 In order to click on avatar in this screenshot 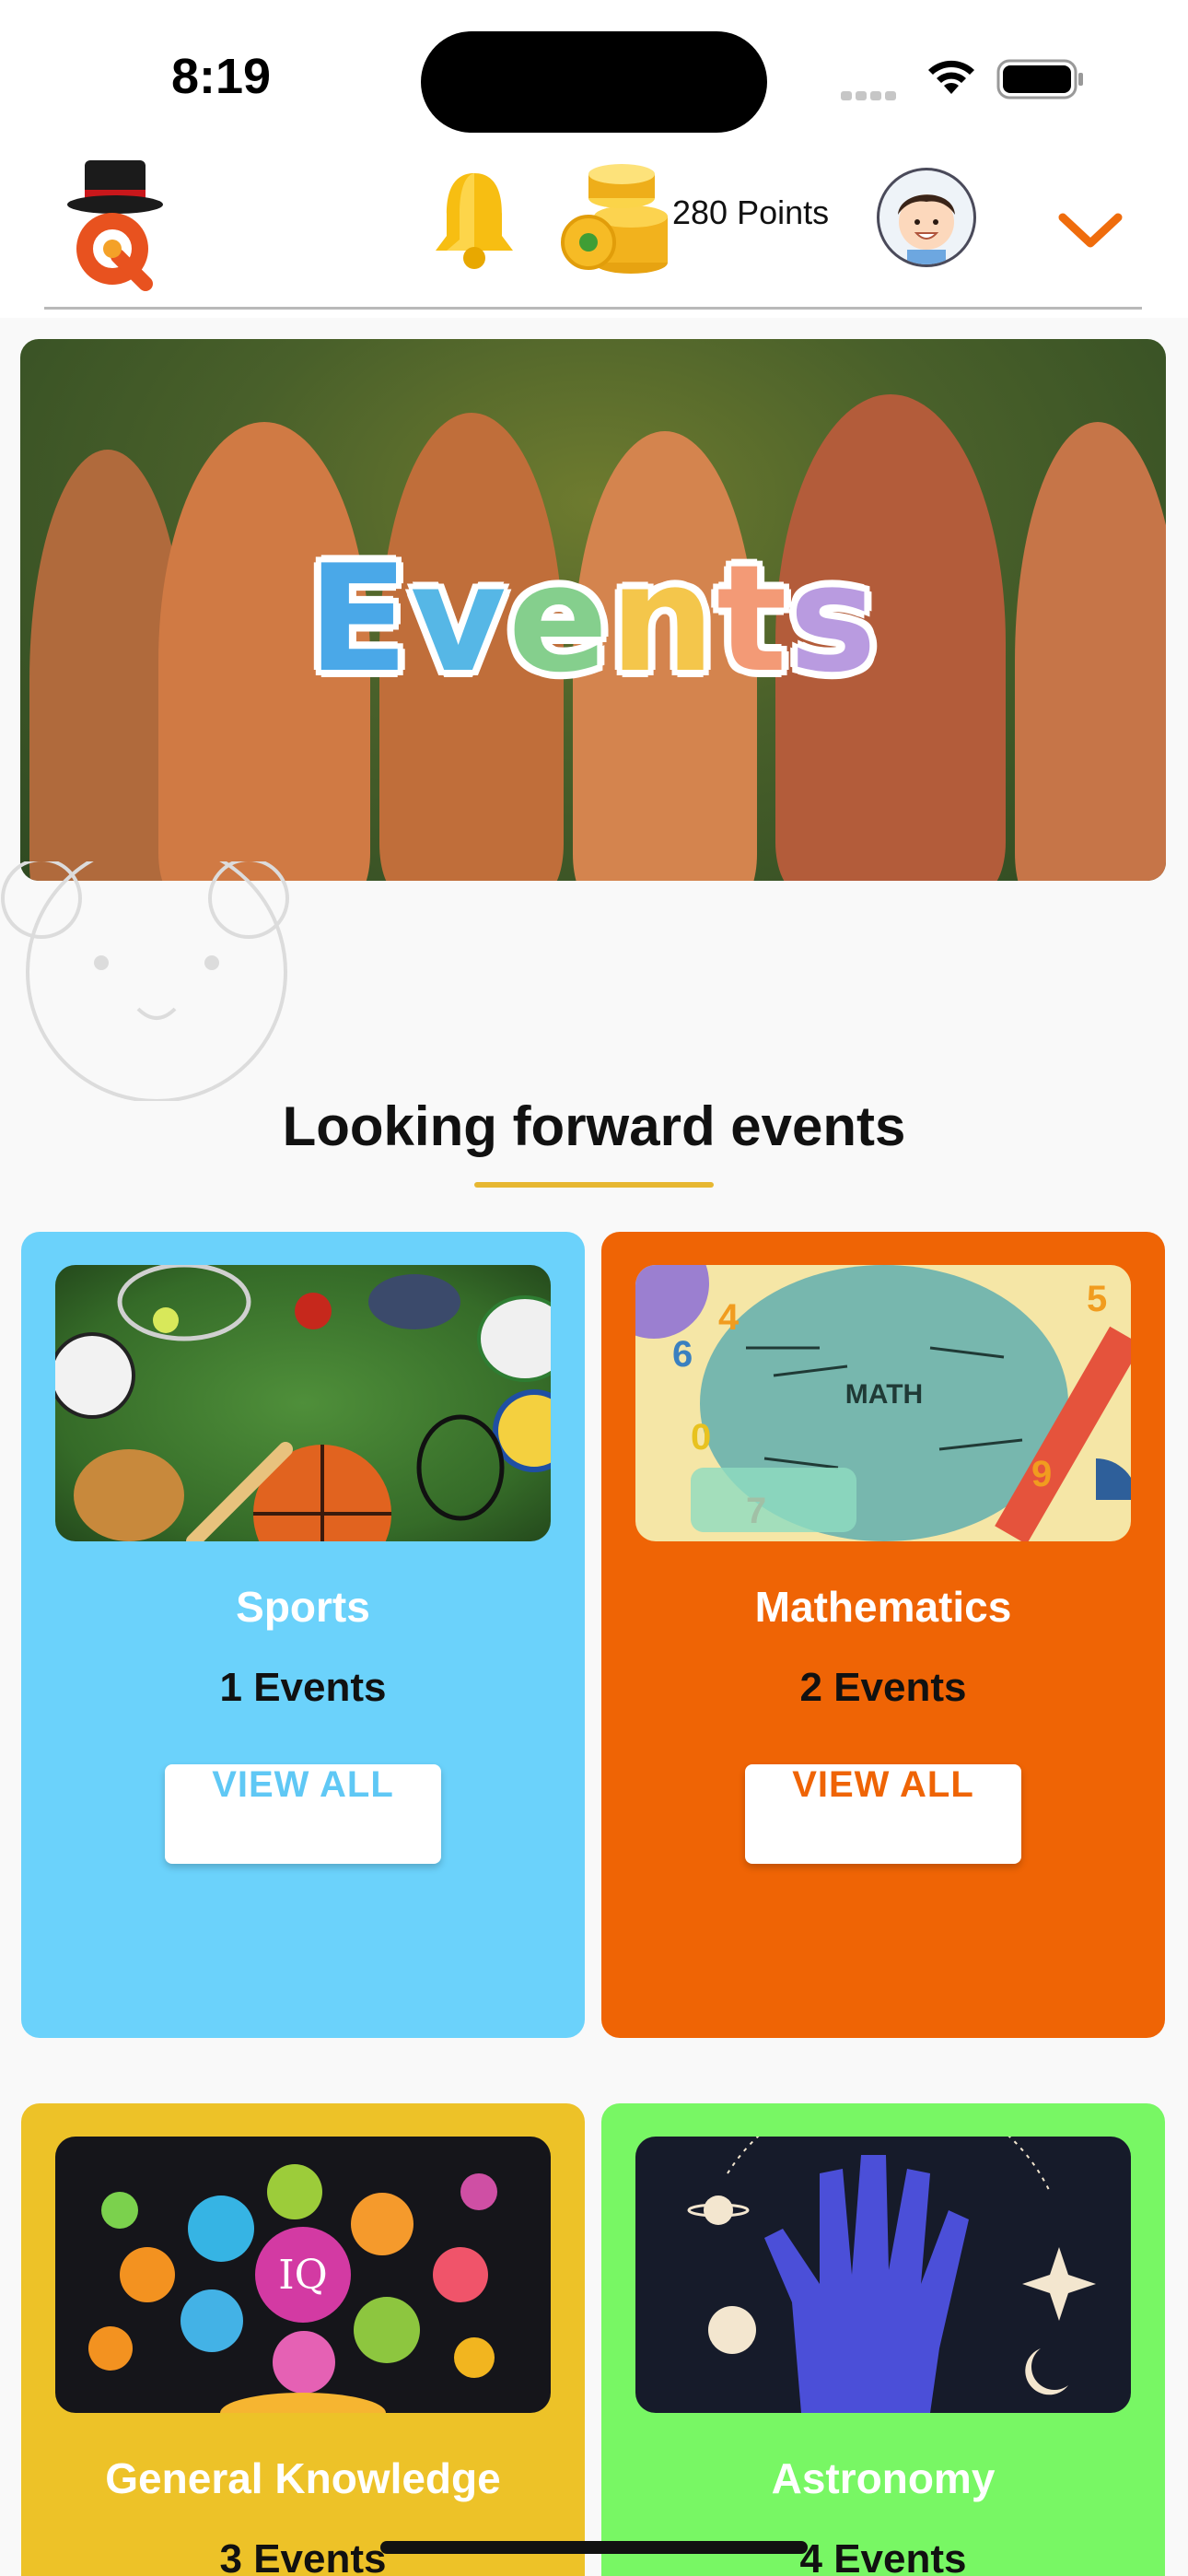, I will do `click(926, 217)`.